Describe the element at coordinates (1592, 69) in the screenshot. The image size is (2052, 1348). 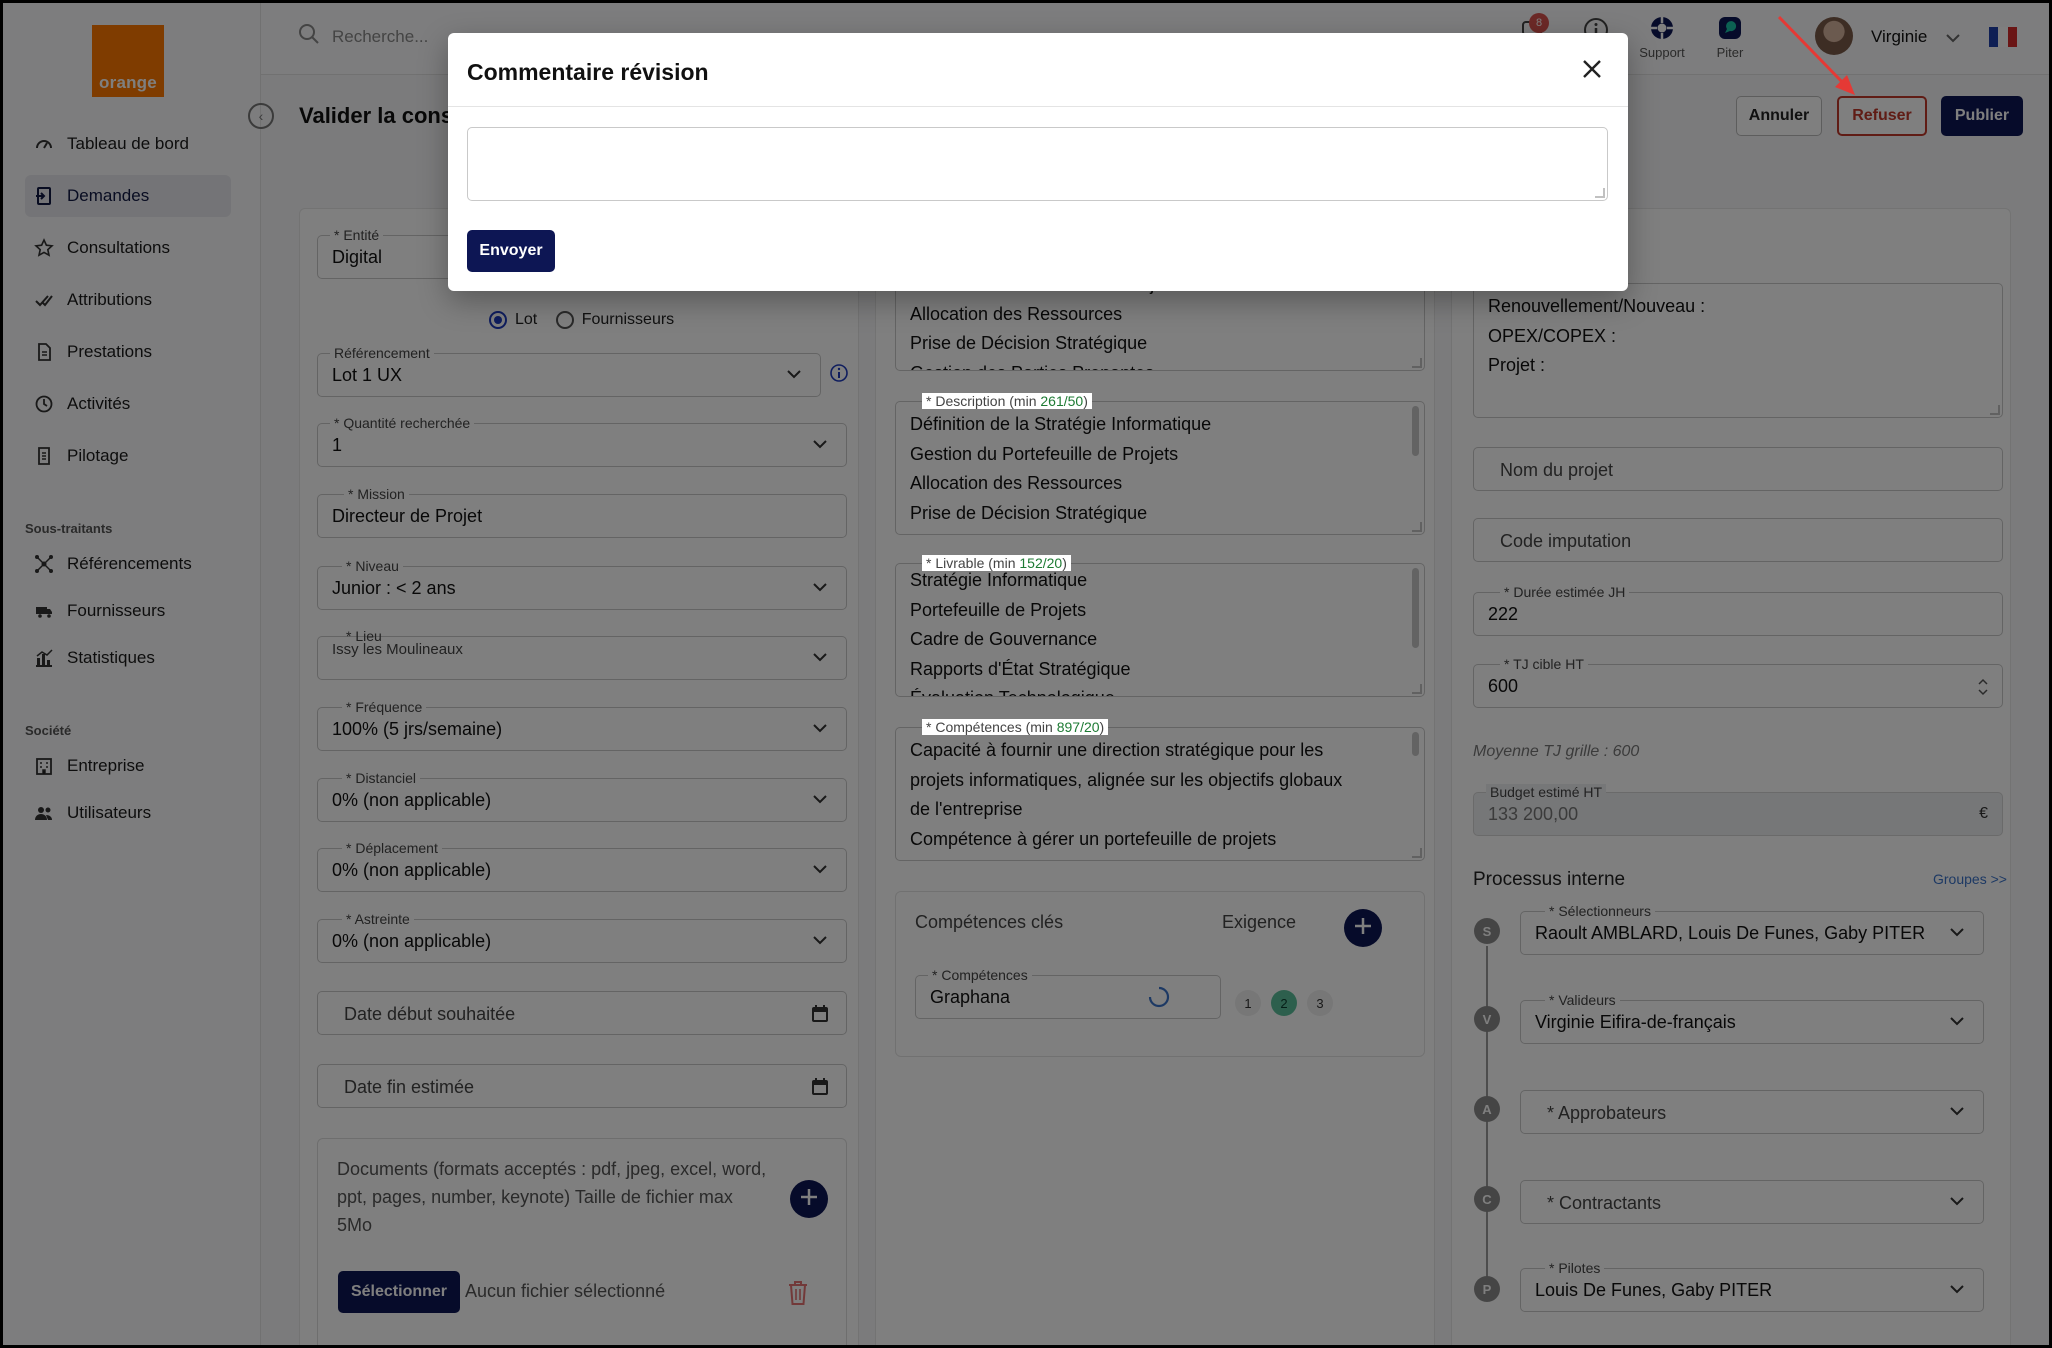
I see `close-icon` at that location.